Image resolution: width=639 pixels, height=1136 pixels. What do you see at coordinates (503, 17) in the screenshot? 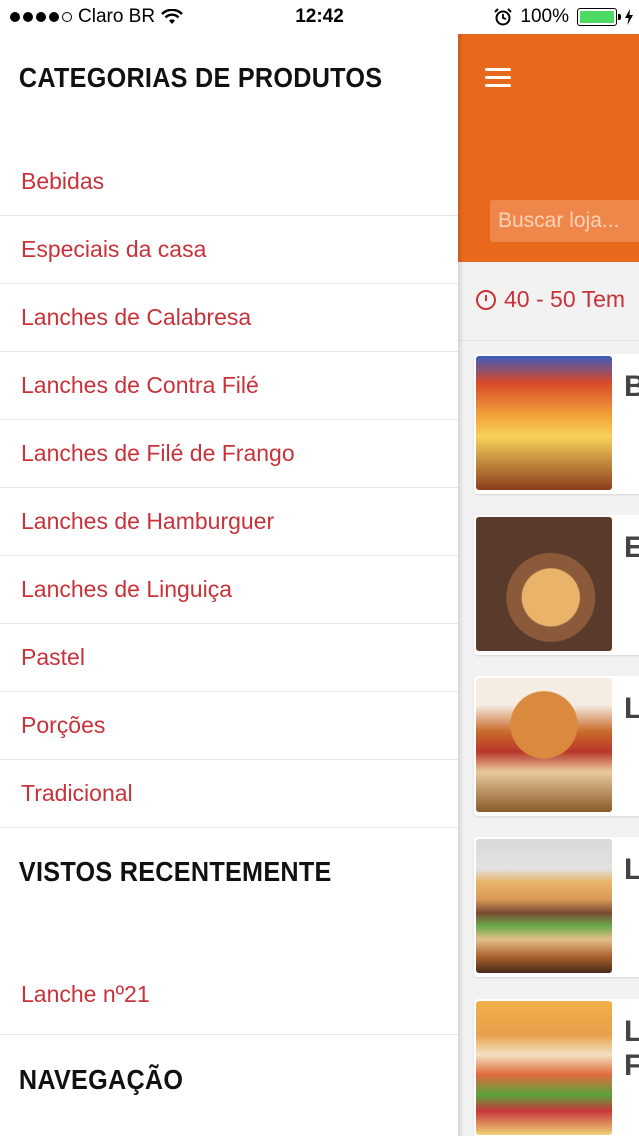
I see `alarm-icon` at bounding box center [503, 17].